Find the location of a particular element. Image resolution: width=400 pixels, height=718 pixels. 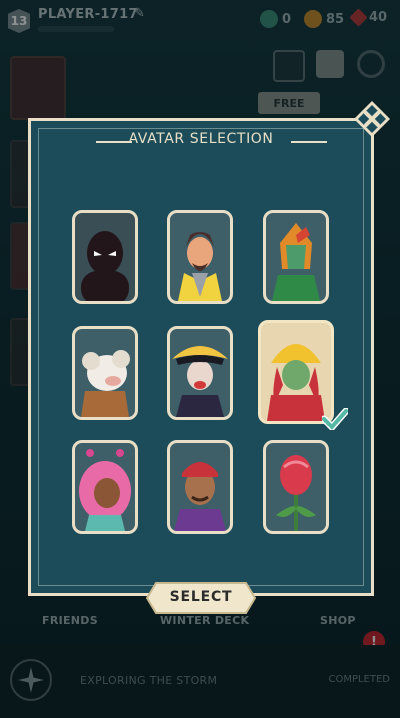

avatar-pirate-captain is located at coordinates (200, 373).